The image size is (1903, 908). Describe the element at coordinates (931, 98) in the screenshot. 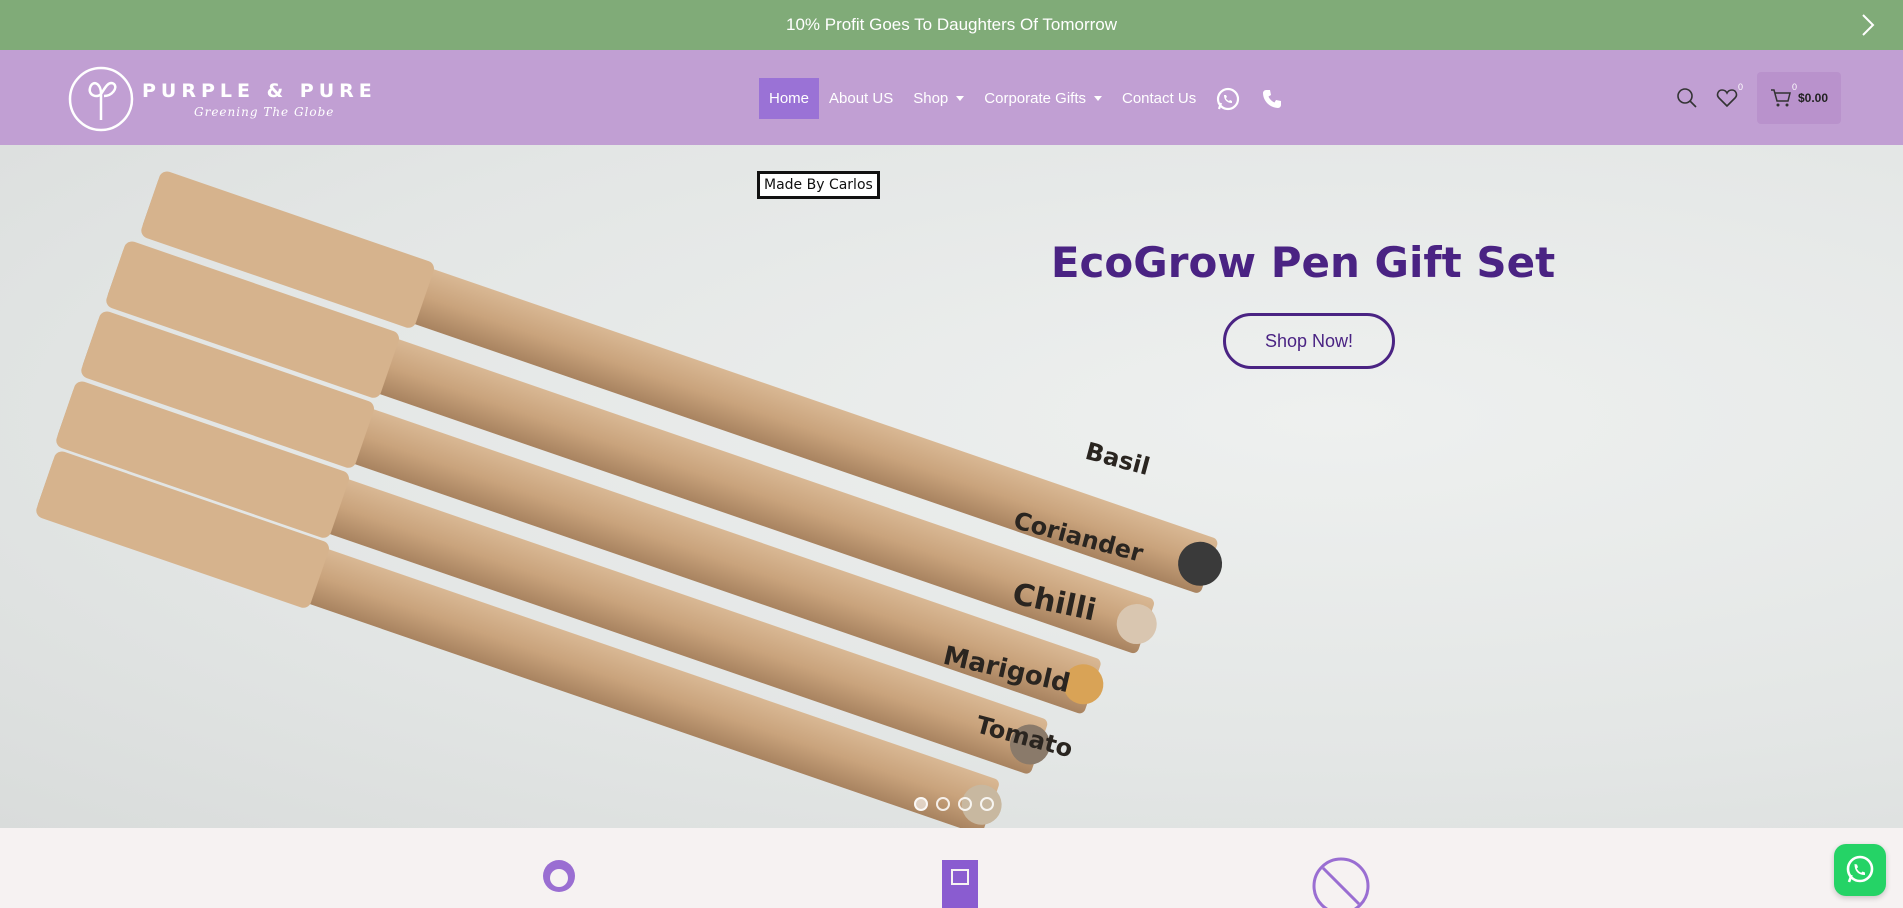

I see `nav-label: Shop` at that location.